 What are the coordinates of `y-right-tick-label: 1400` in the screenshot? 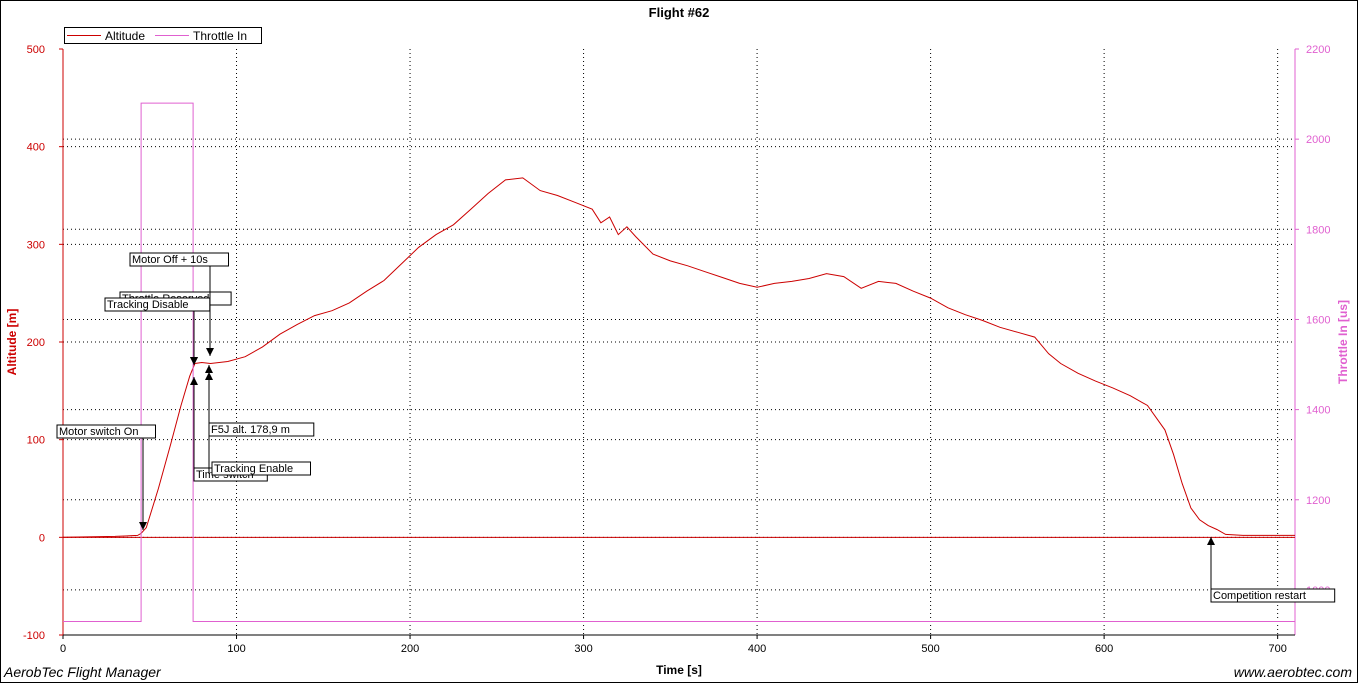 It's located at (1318, 411).